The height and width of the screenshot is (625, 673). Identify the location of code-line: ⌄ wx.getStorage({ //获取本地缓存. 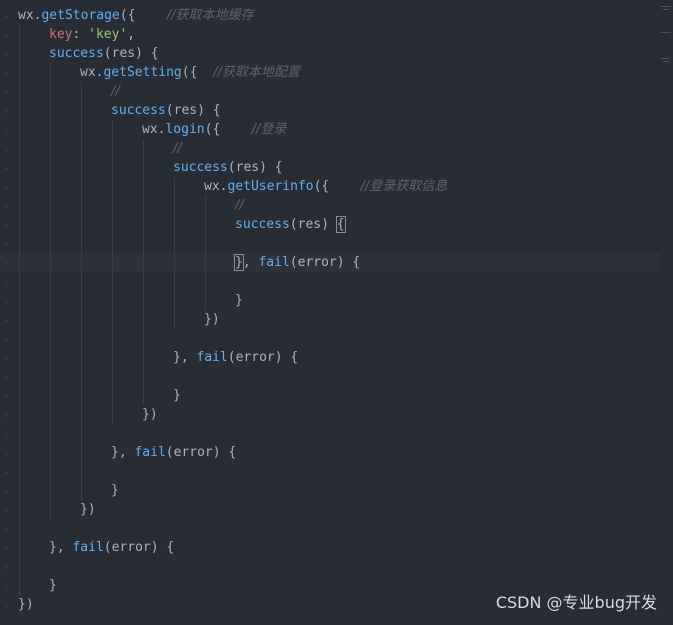
(330, 15).